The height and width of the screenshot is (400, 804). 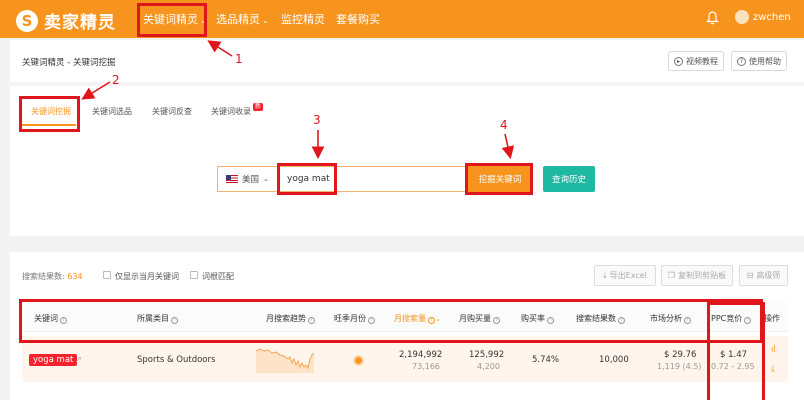 I want to click on filter-icon: ⊟, so click(x=750, y=275).